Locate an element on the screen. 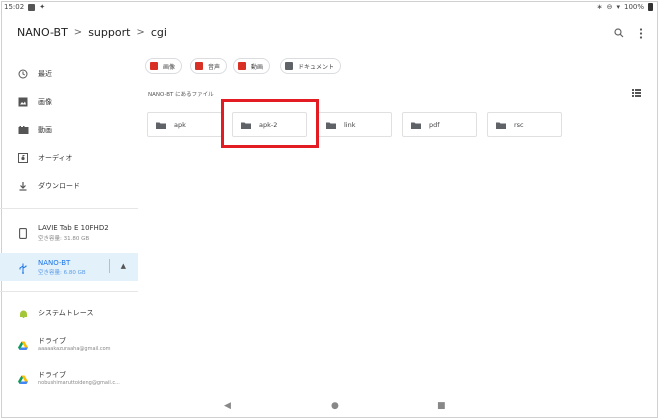 Image resolution: width=659 pixels, height=419 pixels. device-name: NANO-BT is located at coordinates (54, 263).